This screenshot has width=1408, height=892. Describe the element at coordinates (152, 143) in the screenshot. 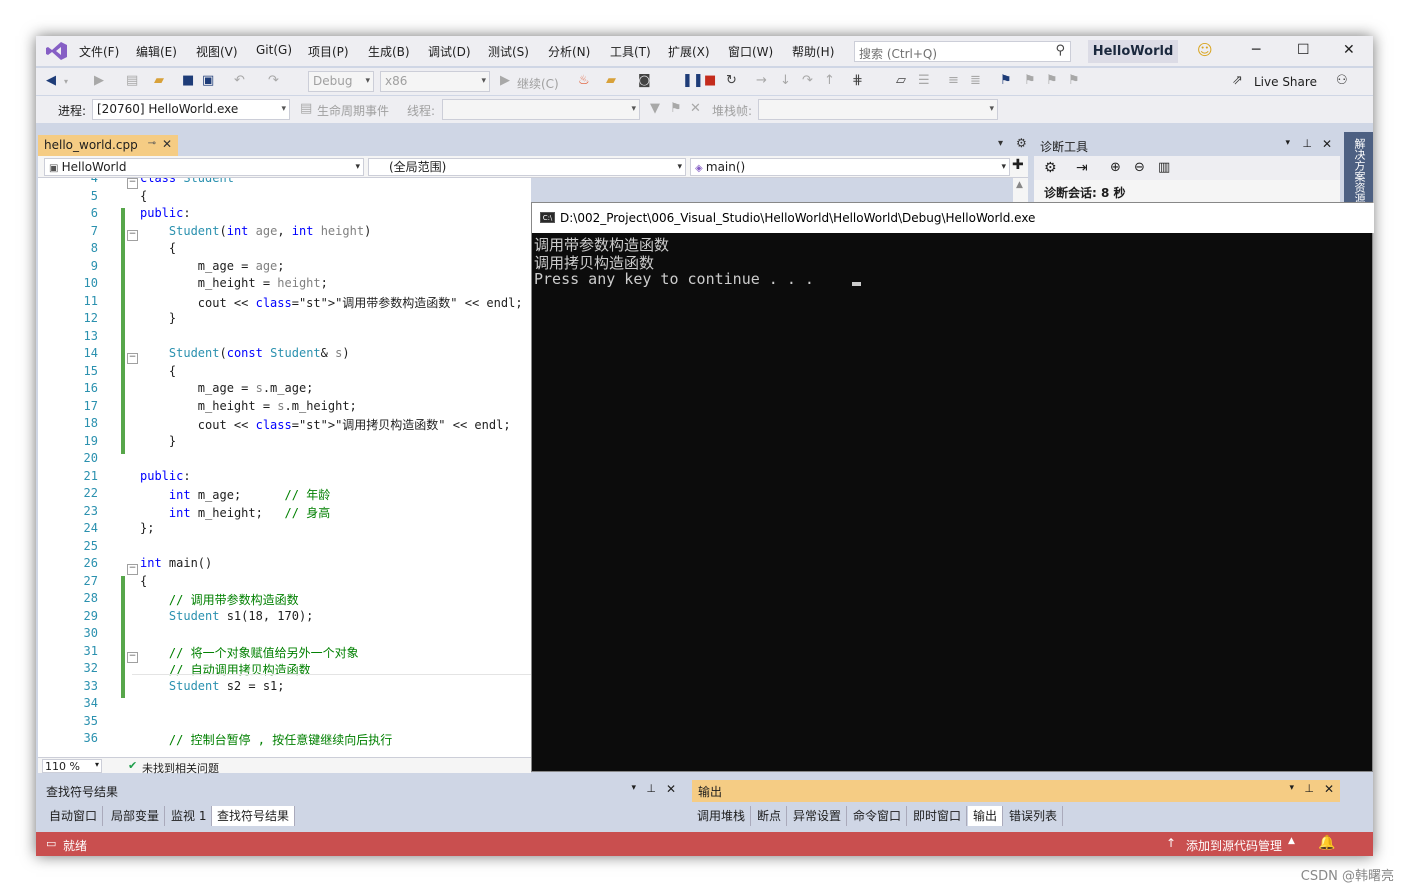

I see `pin-icon: ⊸` at that location.